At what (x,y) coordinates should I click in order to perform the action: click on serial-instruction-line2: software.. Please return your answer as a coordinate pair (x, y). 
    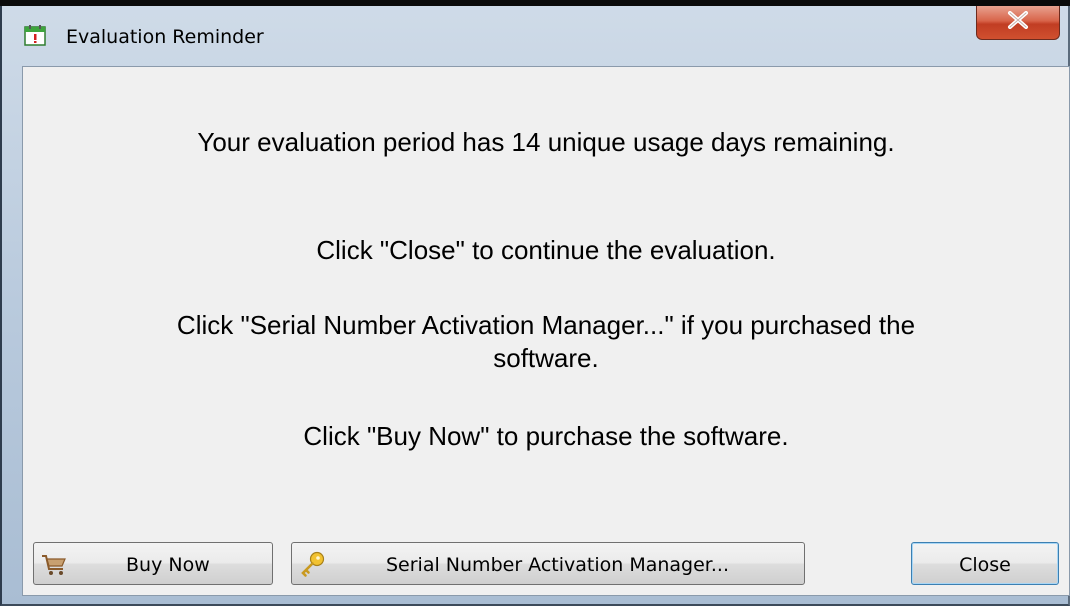
    Looking at the image, I should click on (546, 358).